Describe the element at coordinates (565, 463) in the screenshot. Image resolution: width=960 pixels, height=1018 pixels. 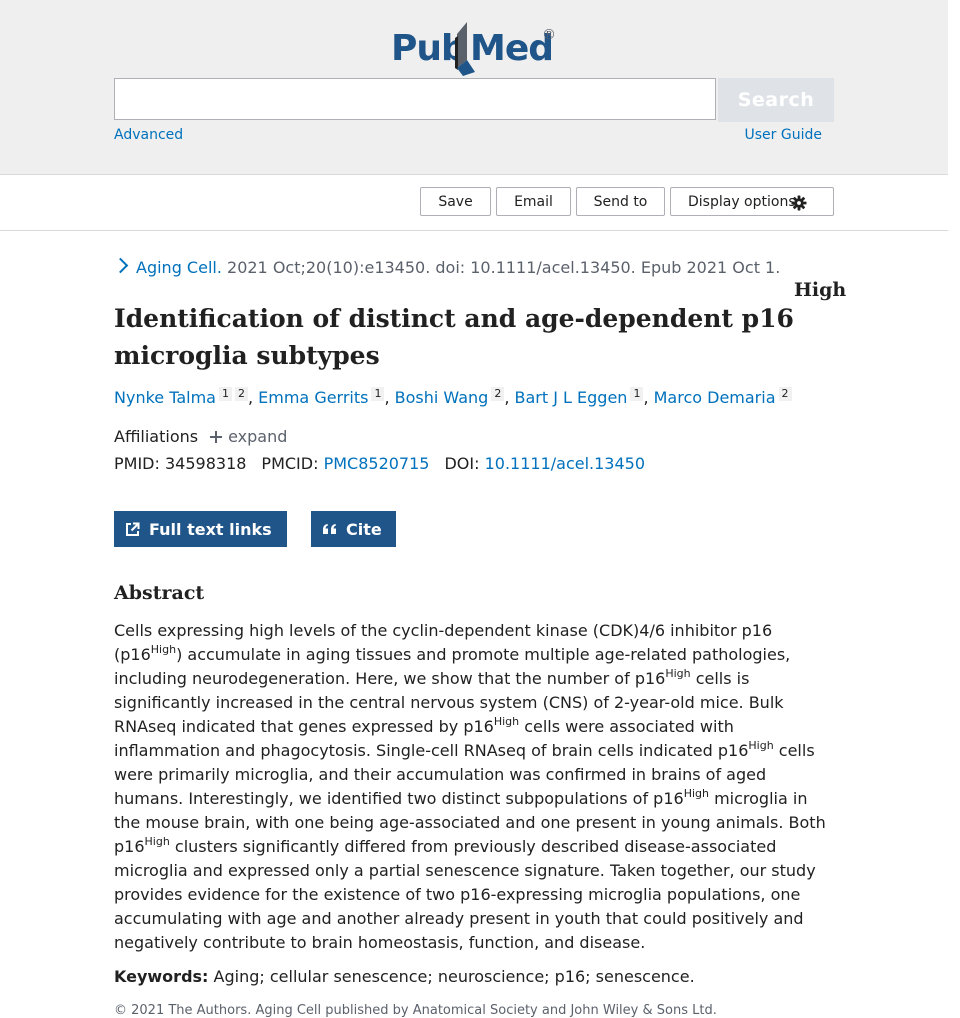
I see `doi-link: 10.1111/acel.13450` at that location.